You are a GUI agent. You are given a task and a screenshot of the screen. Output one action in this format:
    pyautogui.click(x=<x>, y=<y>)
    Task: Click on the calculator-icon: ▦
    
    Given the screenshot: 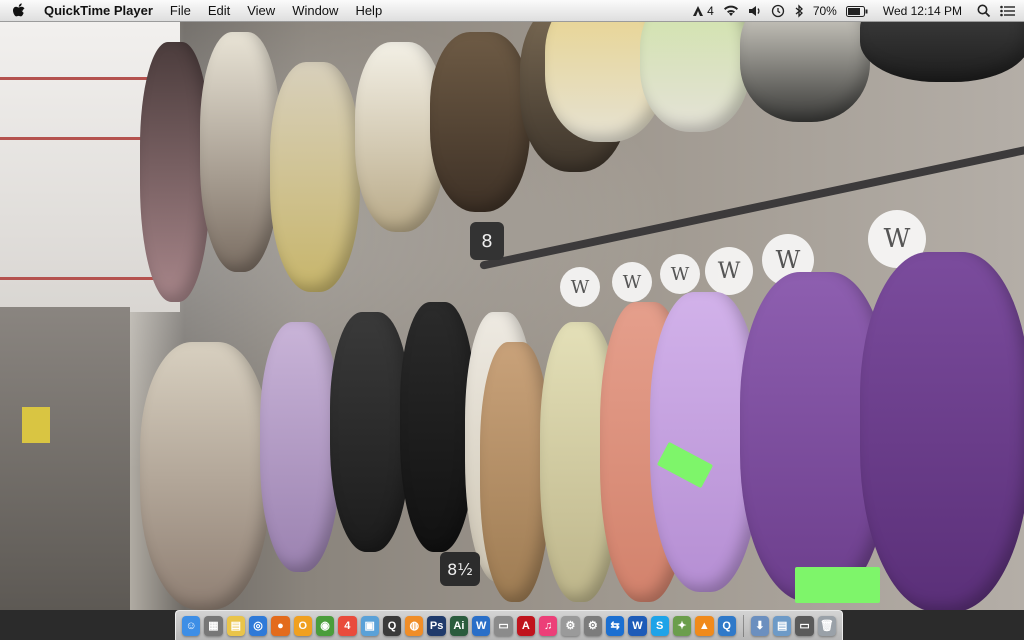 What is the action you would take?
    pyautogui.click(x=213, y=625)
    